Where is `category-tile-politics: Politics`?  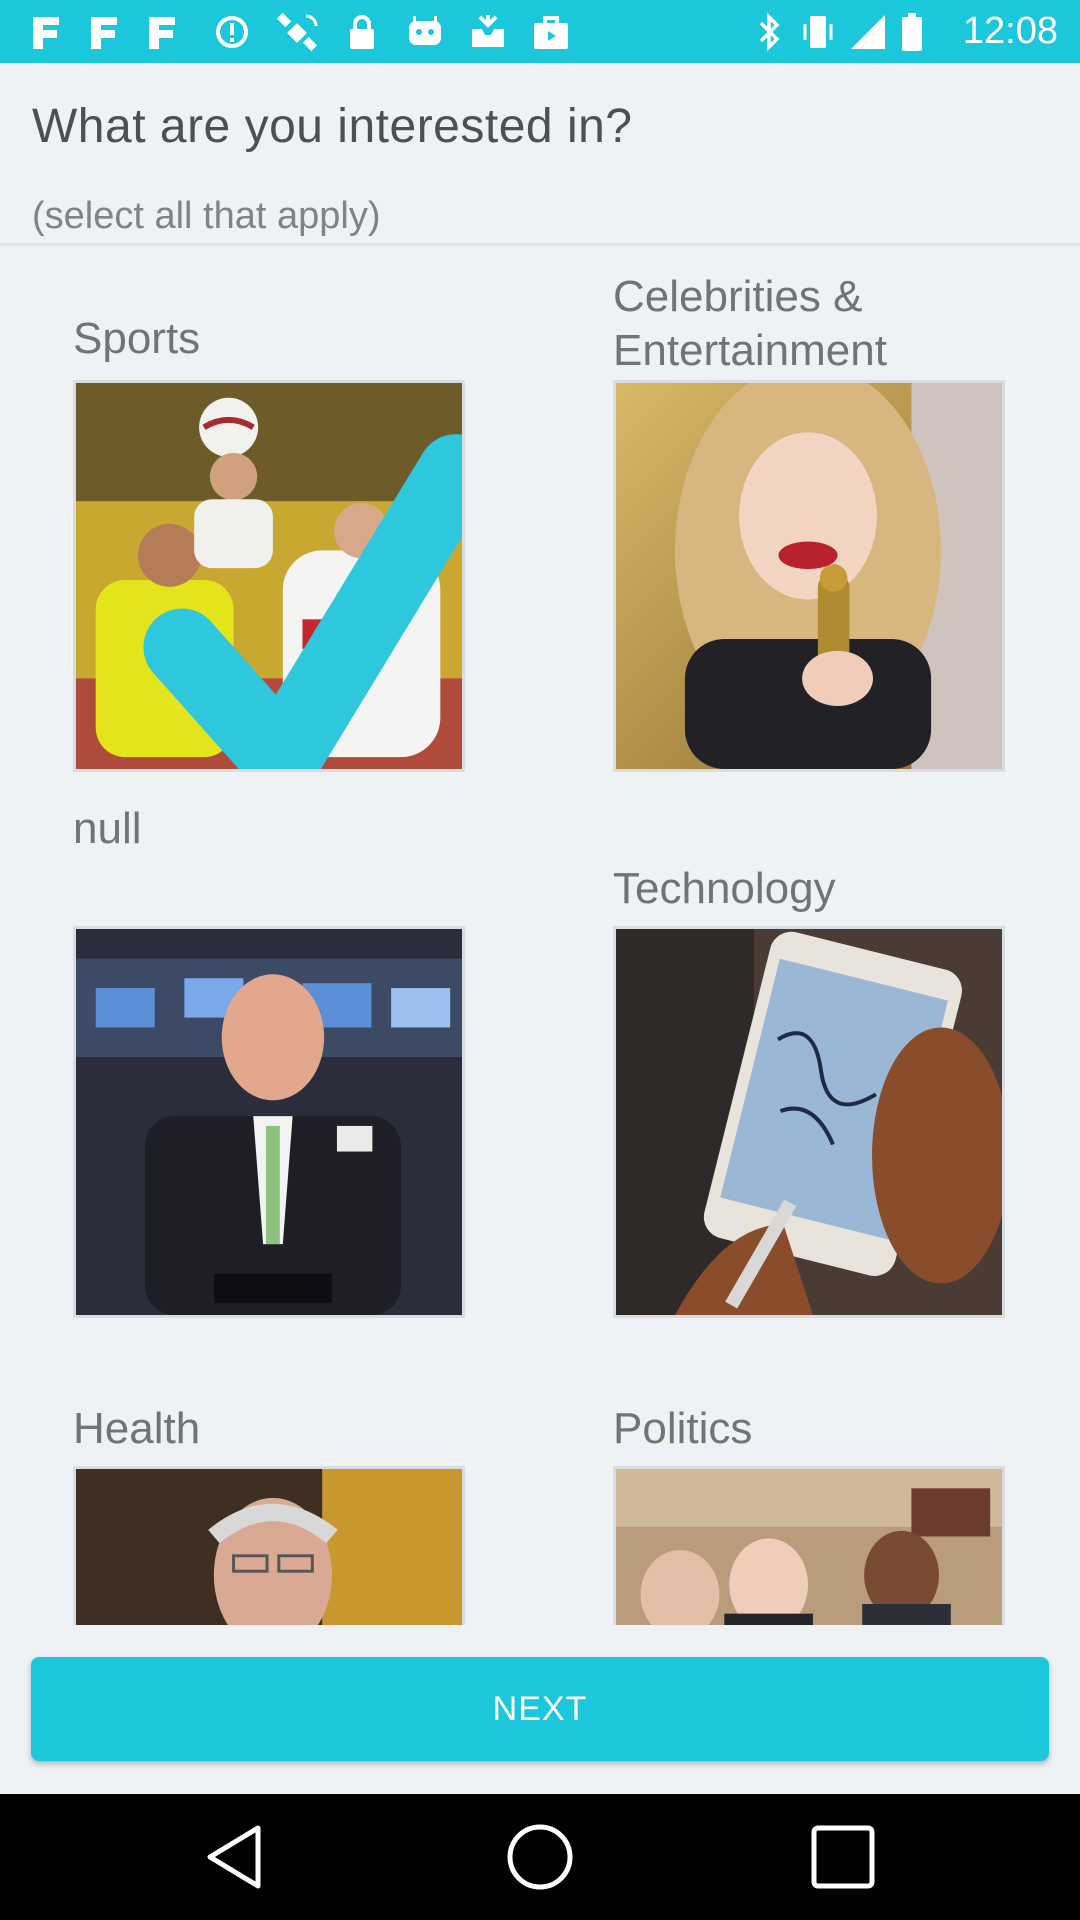
category-tile-politics: Politics is located at coordinates (809, 1513).